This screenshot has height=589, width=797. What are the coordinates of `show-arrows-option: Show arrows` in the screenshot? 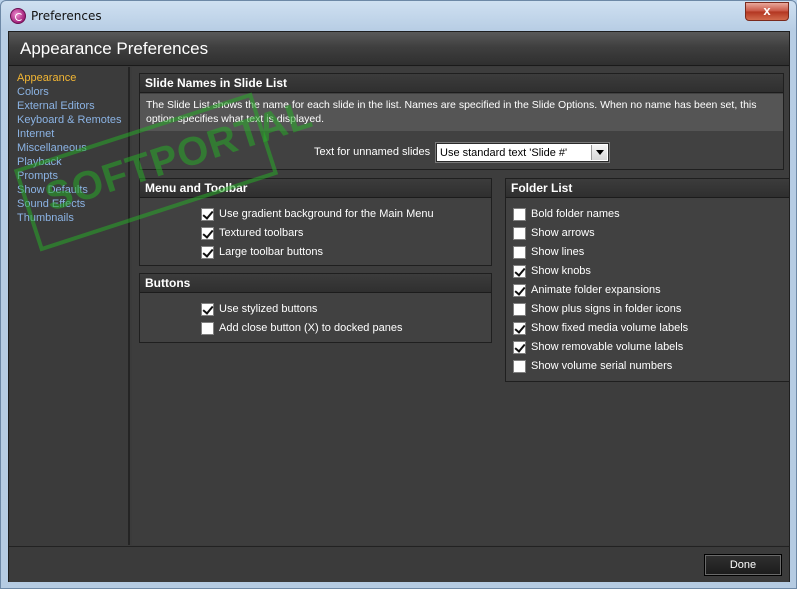 It's located at (554, 233).